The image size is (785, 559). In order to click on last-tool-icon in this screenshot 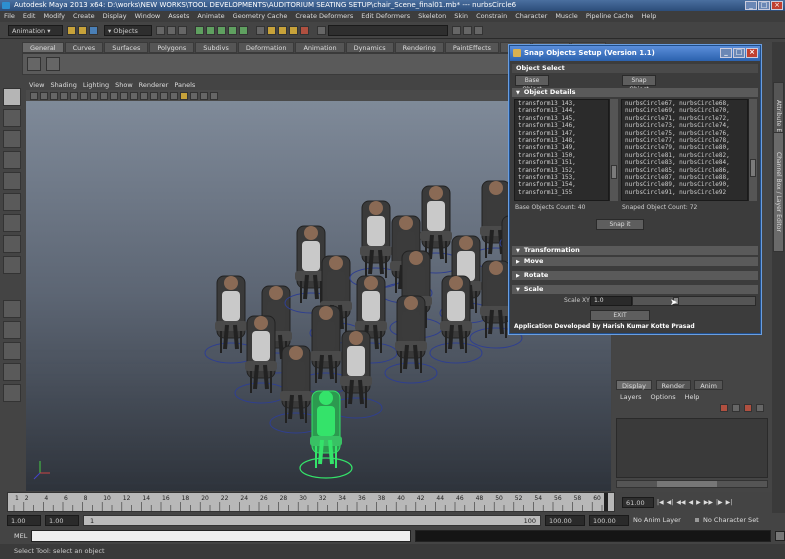, I will do `click(12, 265)`.